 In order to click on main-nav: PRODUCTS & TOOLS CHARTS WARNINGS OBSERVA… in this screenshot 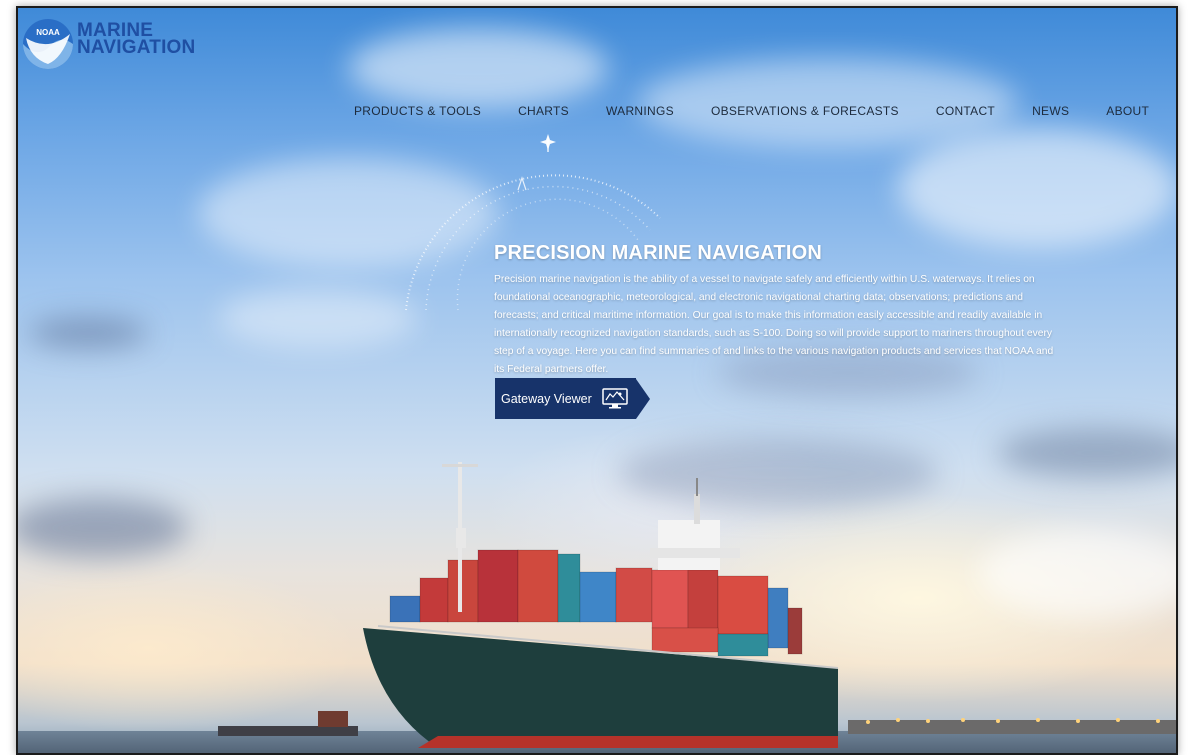, I will do `click(751, 111)`.